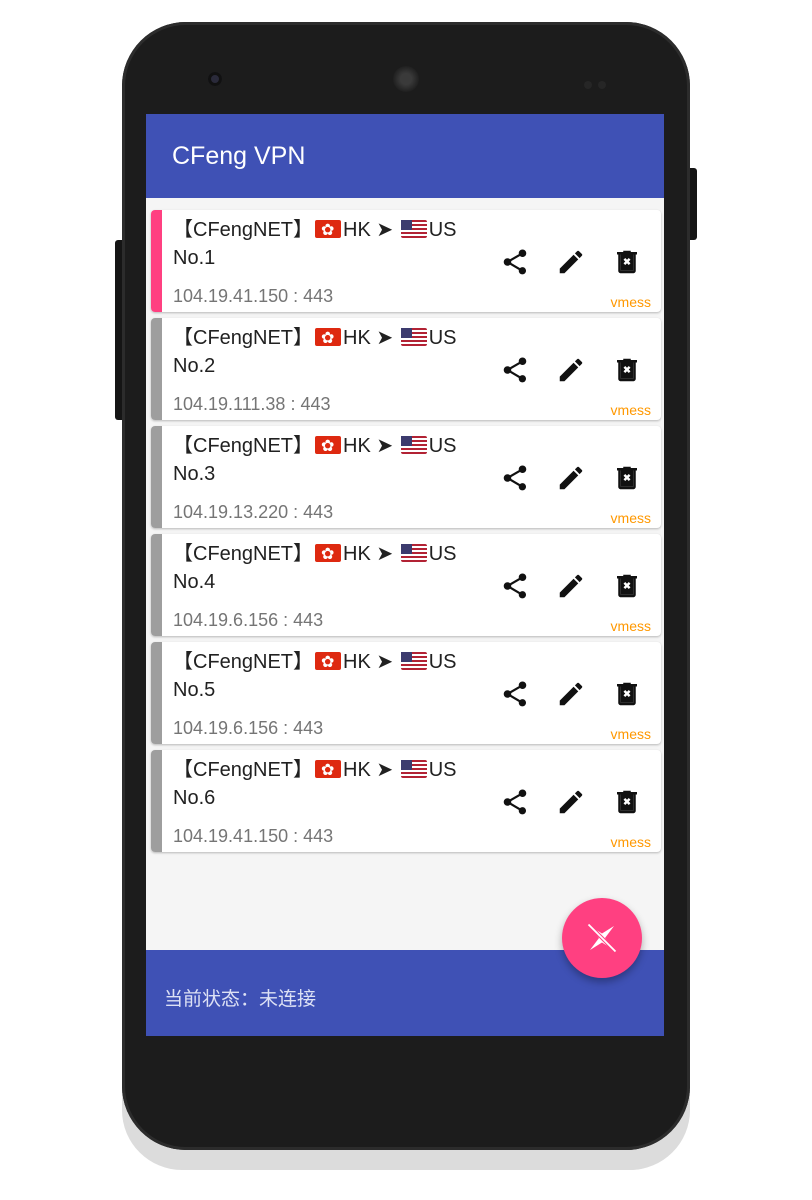 The width and height of the screenshot is (812, 1200). What do you see at coordinates (248, 728) in the screenshot?
I see `server-address: 104.19.6.156 : 443` at bounding box center [248, 728].